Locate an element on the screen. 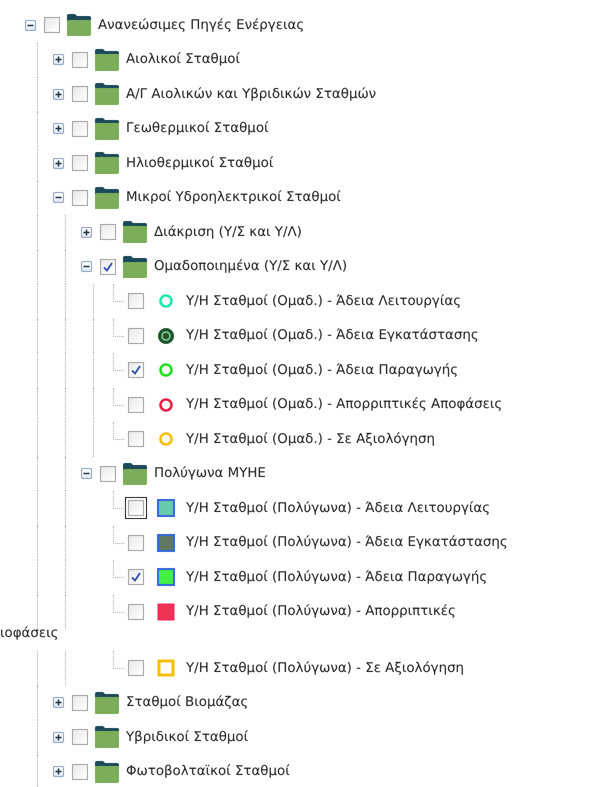  tree-item-label: Διάκριση (Υ/Σ και Υ/Λ) is located at coordinates (228, 232).